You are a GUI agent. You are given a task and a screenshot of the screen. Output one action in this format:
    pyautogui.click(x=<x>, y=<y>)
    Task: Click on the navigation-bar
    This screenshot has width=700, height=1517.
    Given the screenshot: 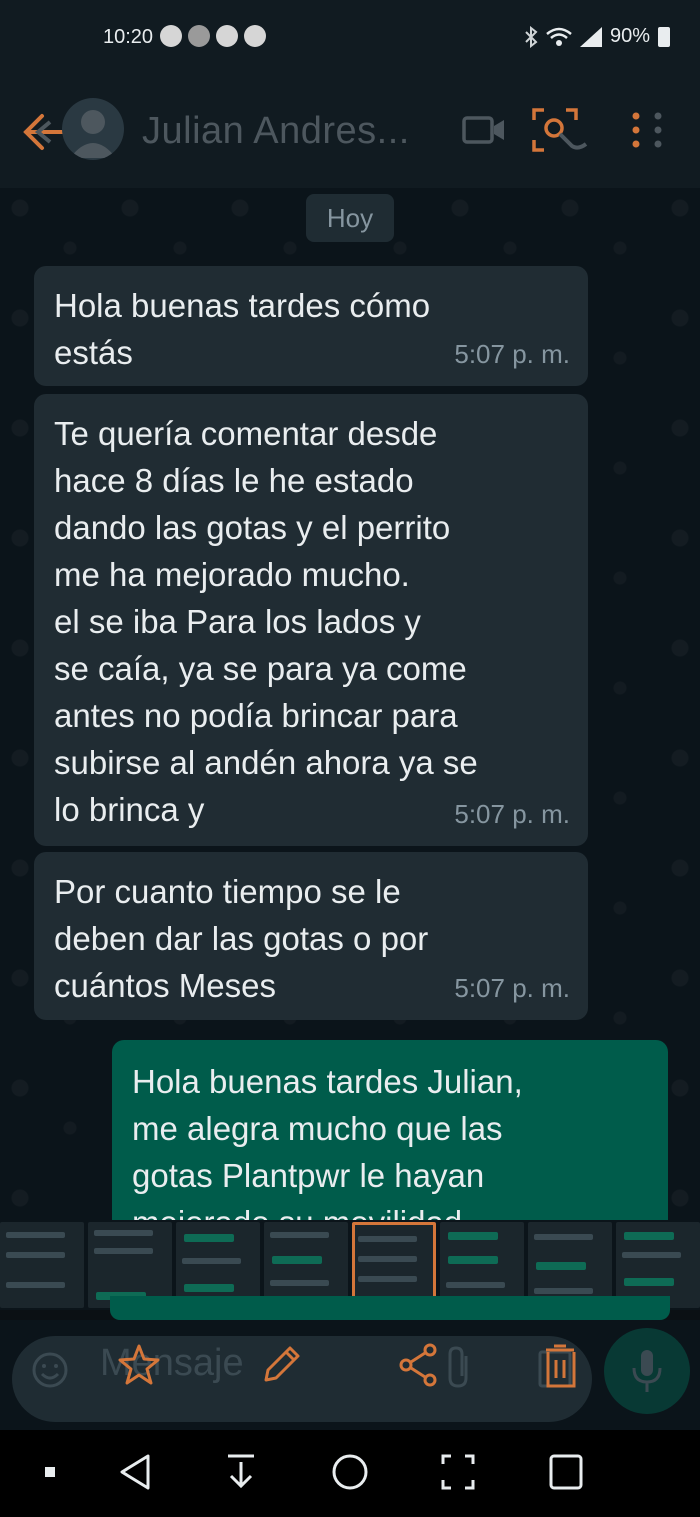 What is the action you would take?
    pyautogui.click(x=350, y=1473)
    